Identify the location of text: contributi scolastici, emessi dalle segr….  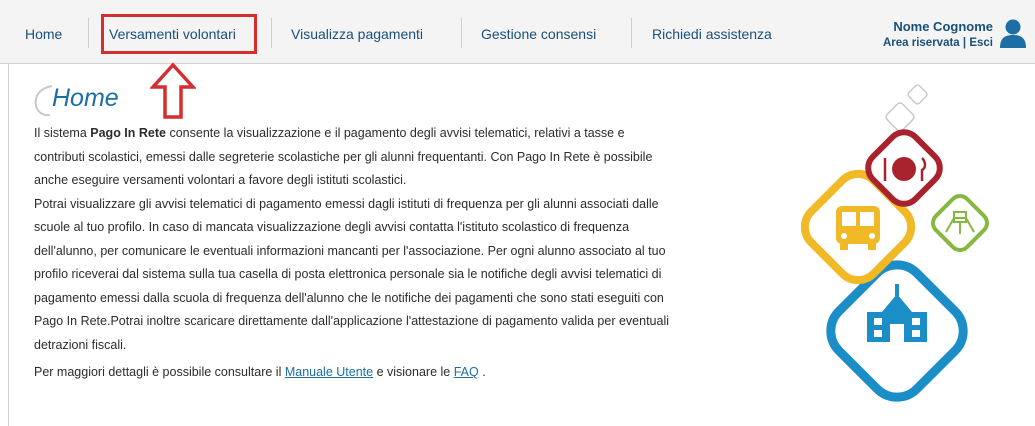
(343, 156).